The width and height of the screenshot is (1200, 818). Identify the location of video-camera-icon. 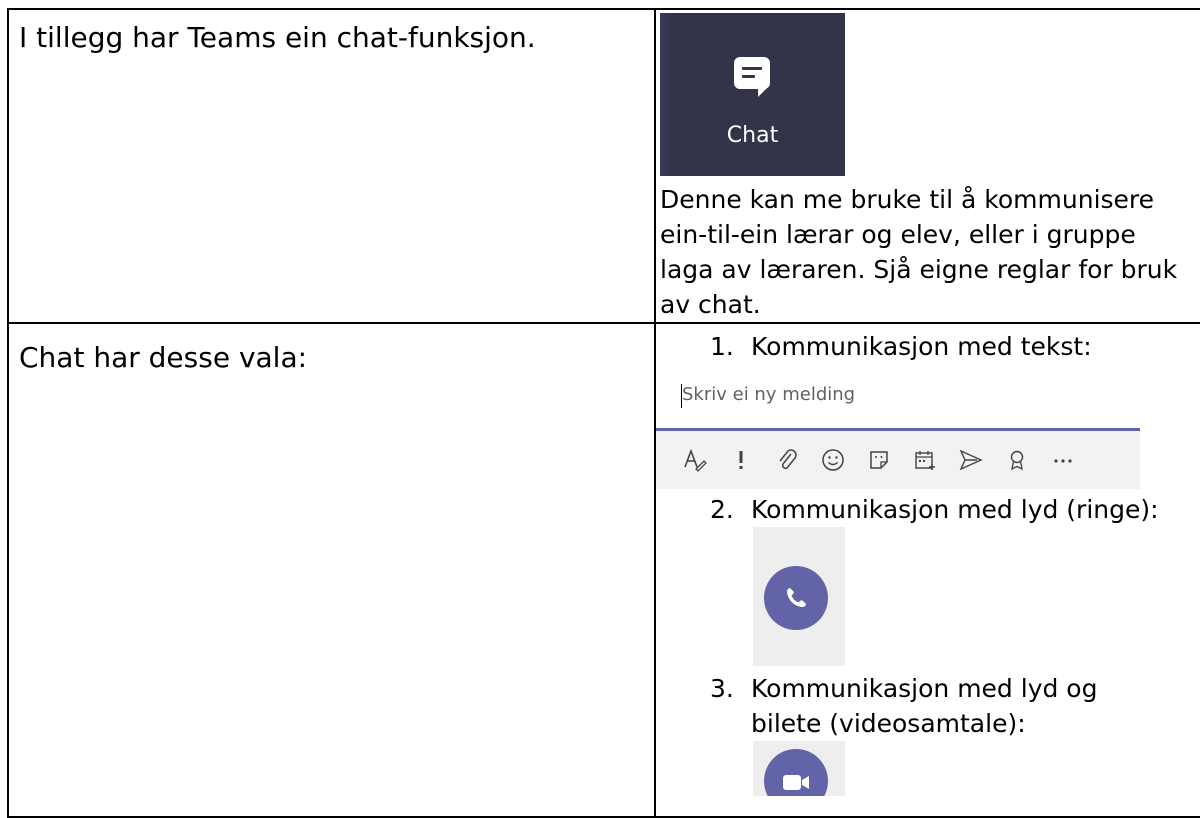
(796, 782).